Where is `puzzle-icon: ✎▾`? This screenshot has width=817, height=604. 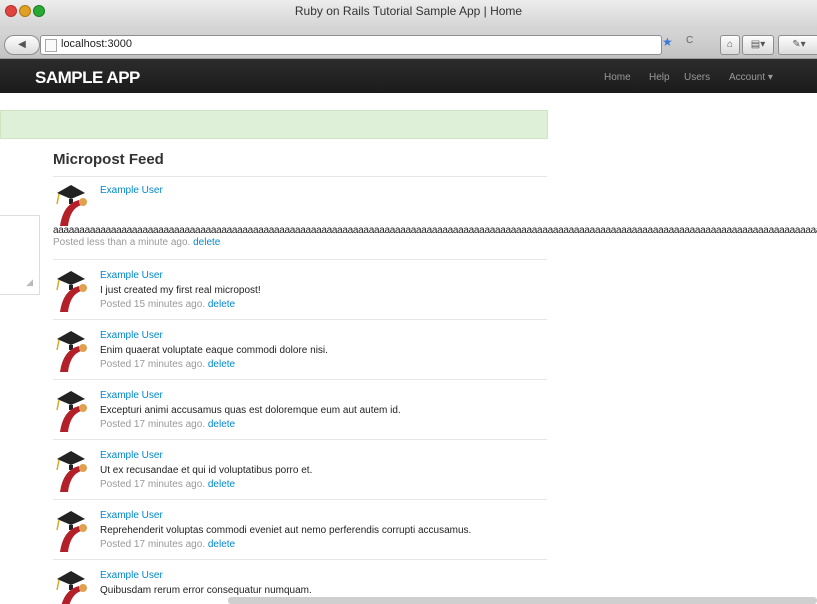 puzzle-icon: ✎▾ is located at coordinates (799, 44).